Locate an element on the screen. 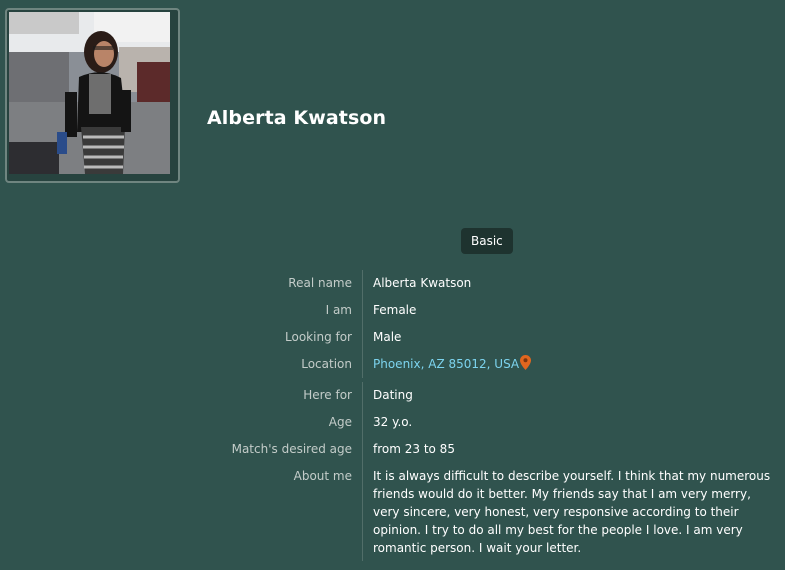  detail-row-real-name: Real name Alberta Kwatson is located at coordinates (492, 283).